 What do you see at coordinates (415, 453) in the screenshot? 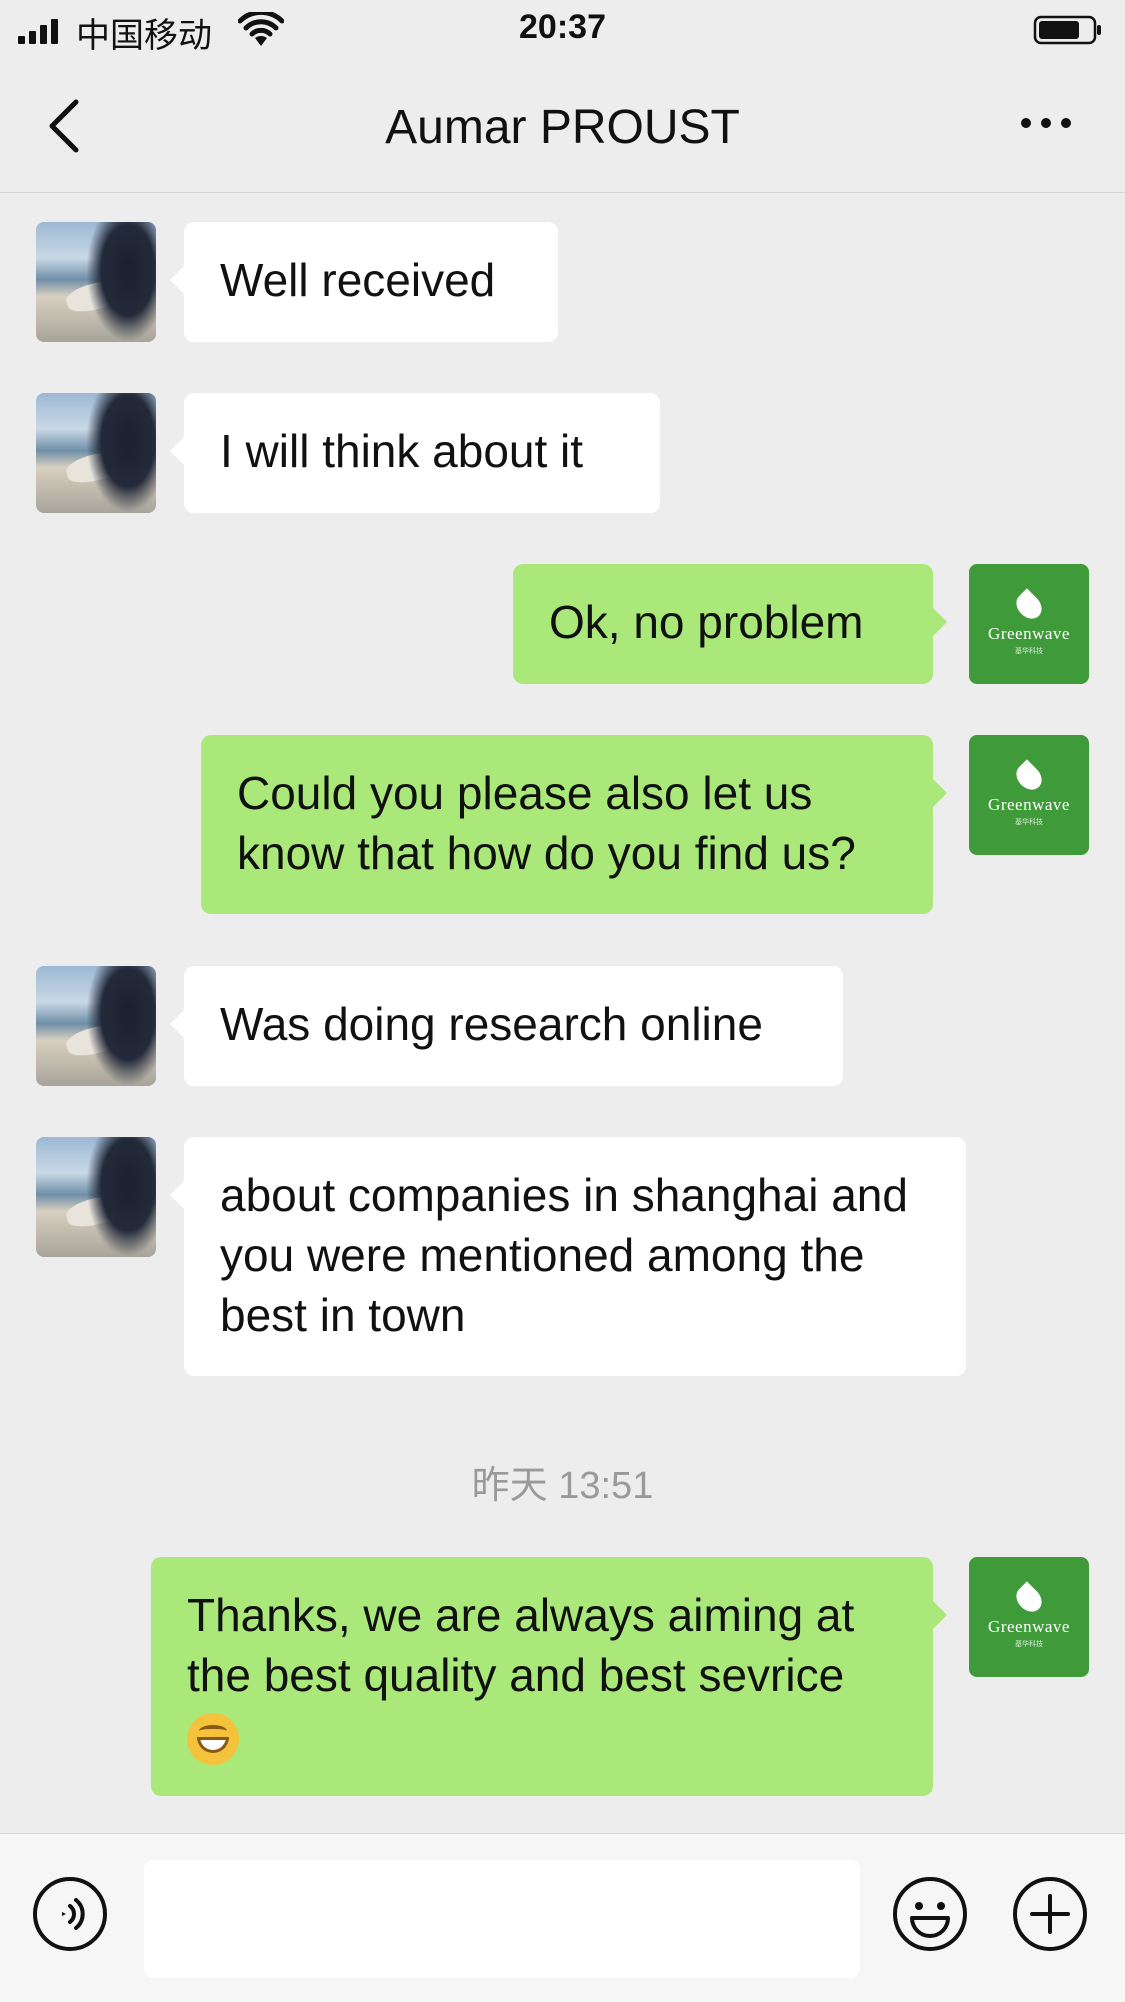
I see `message-bubble: I will think about it` at bounding box center [415, 453].